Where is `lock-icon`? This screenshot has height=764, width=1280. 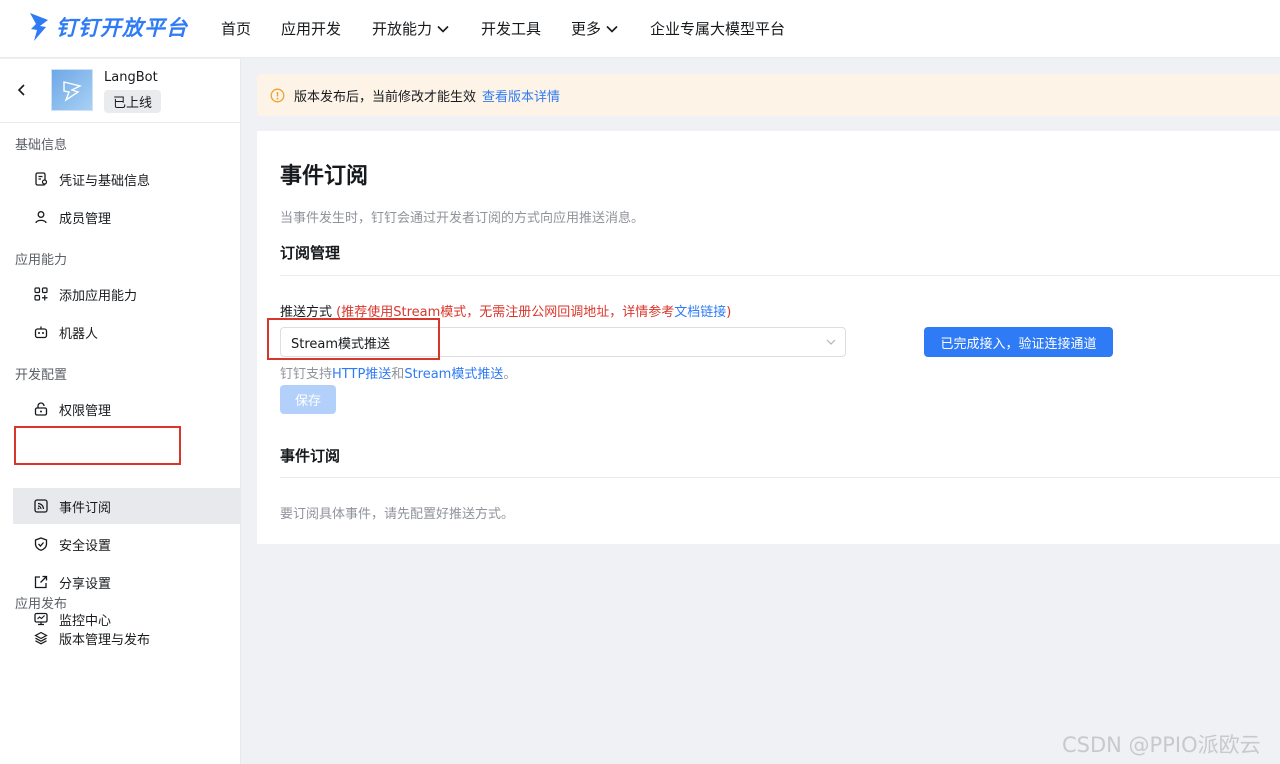
lock-icon is located at coordinates (41, 409).